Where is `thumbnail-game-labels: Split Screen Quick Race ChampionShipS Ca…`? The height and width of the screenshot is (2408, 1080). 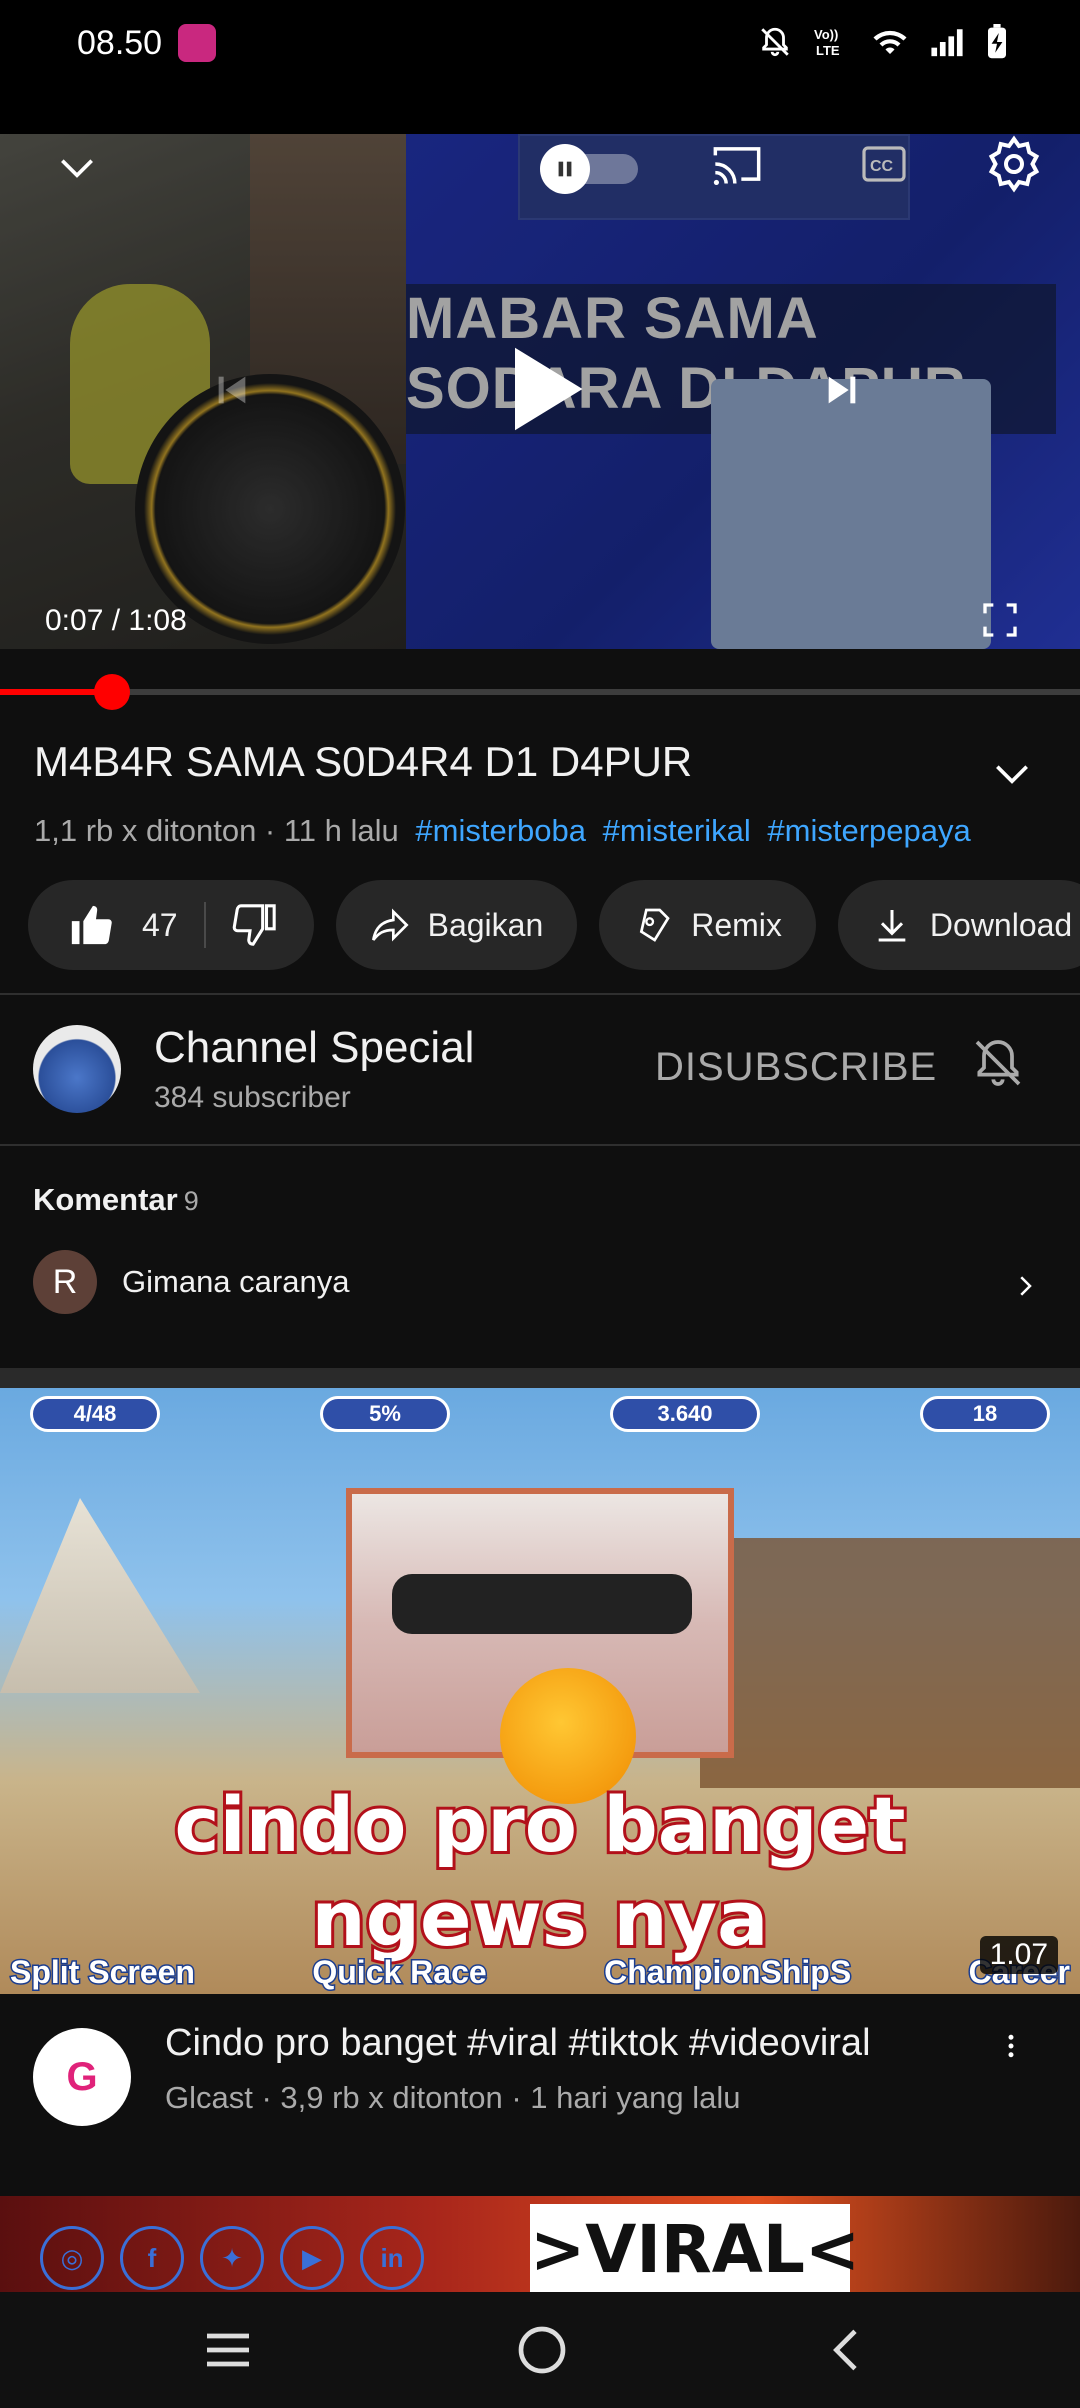 thumbnail-game-labels: Split Screen Quick Race ChampionShipS Ca… is located at coordinates (540, 1973).